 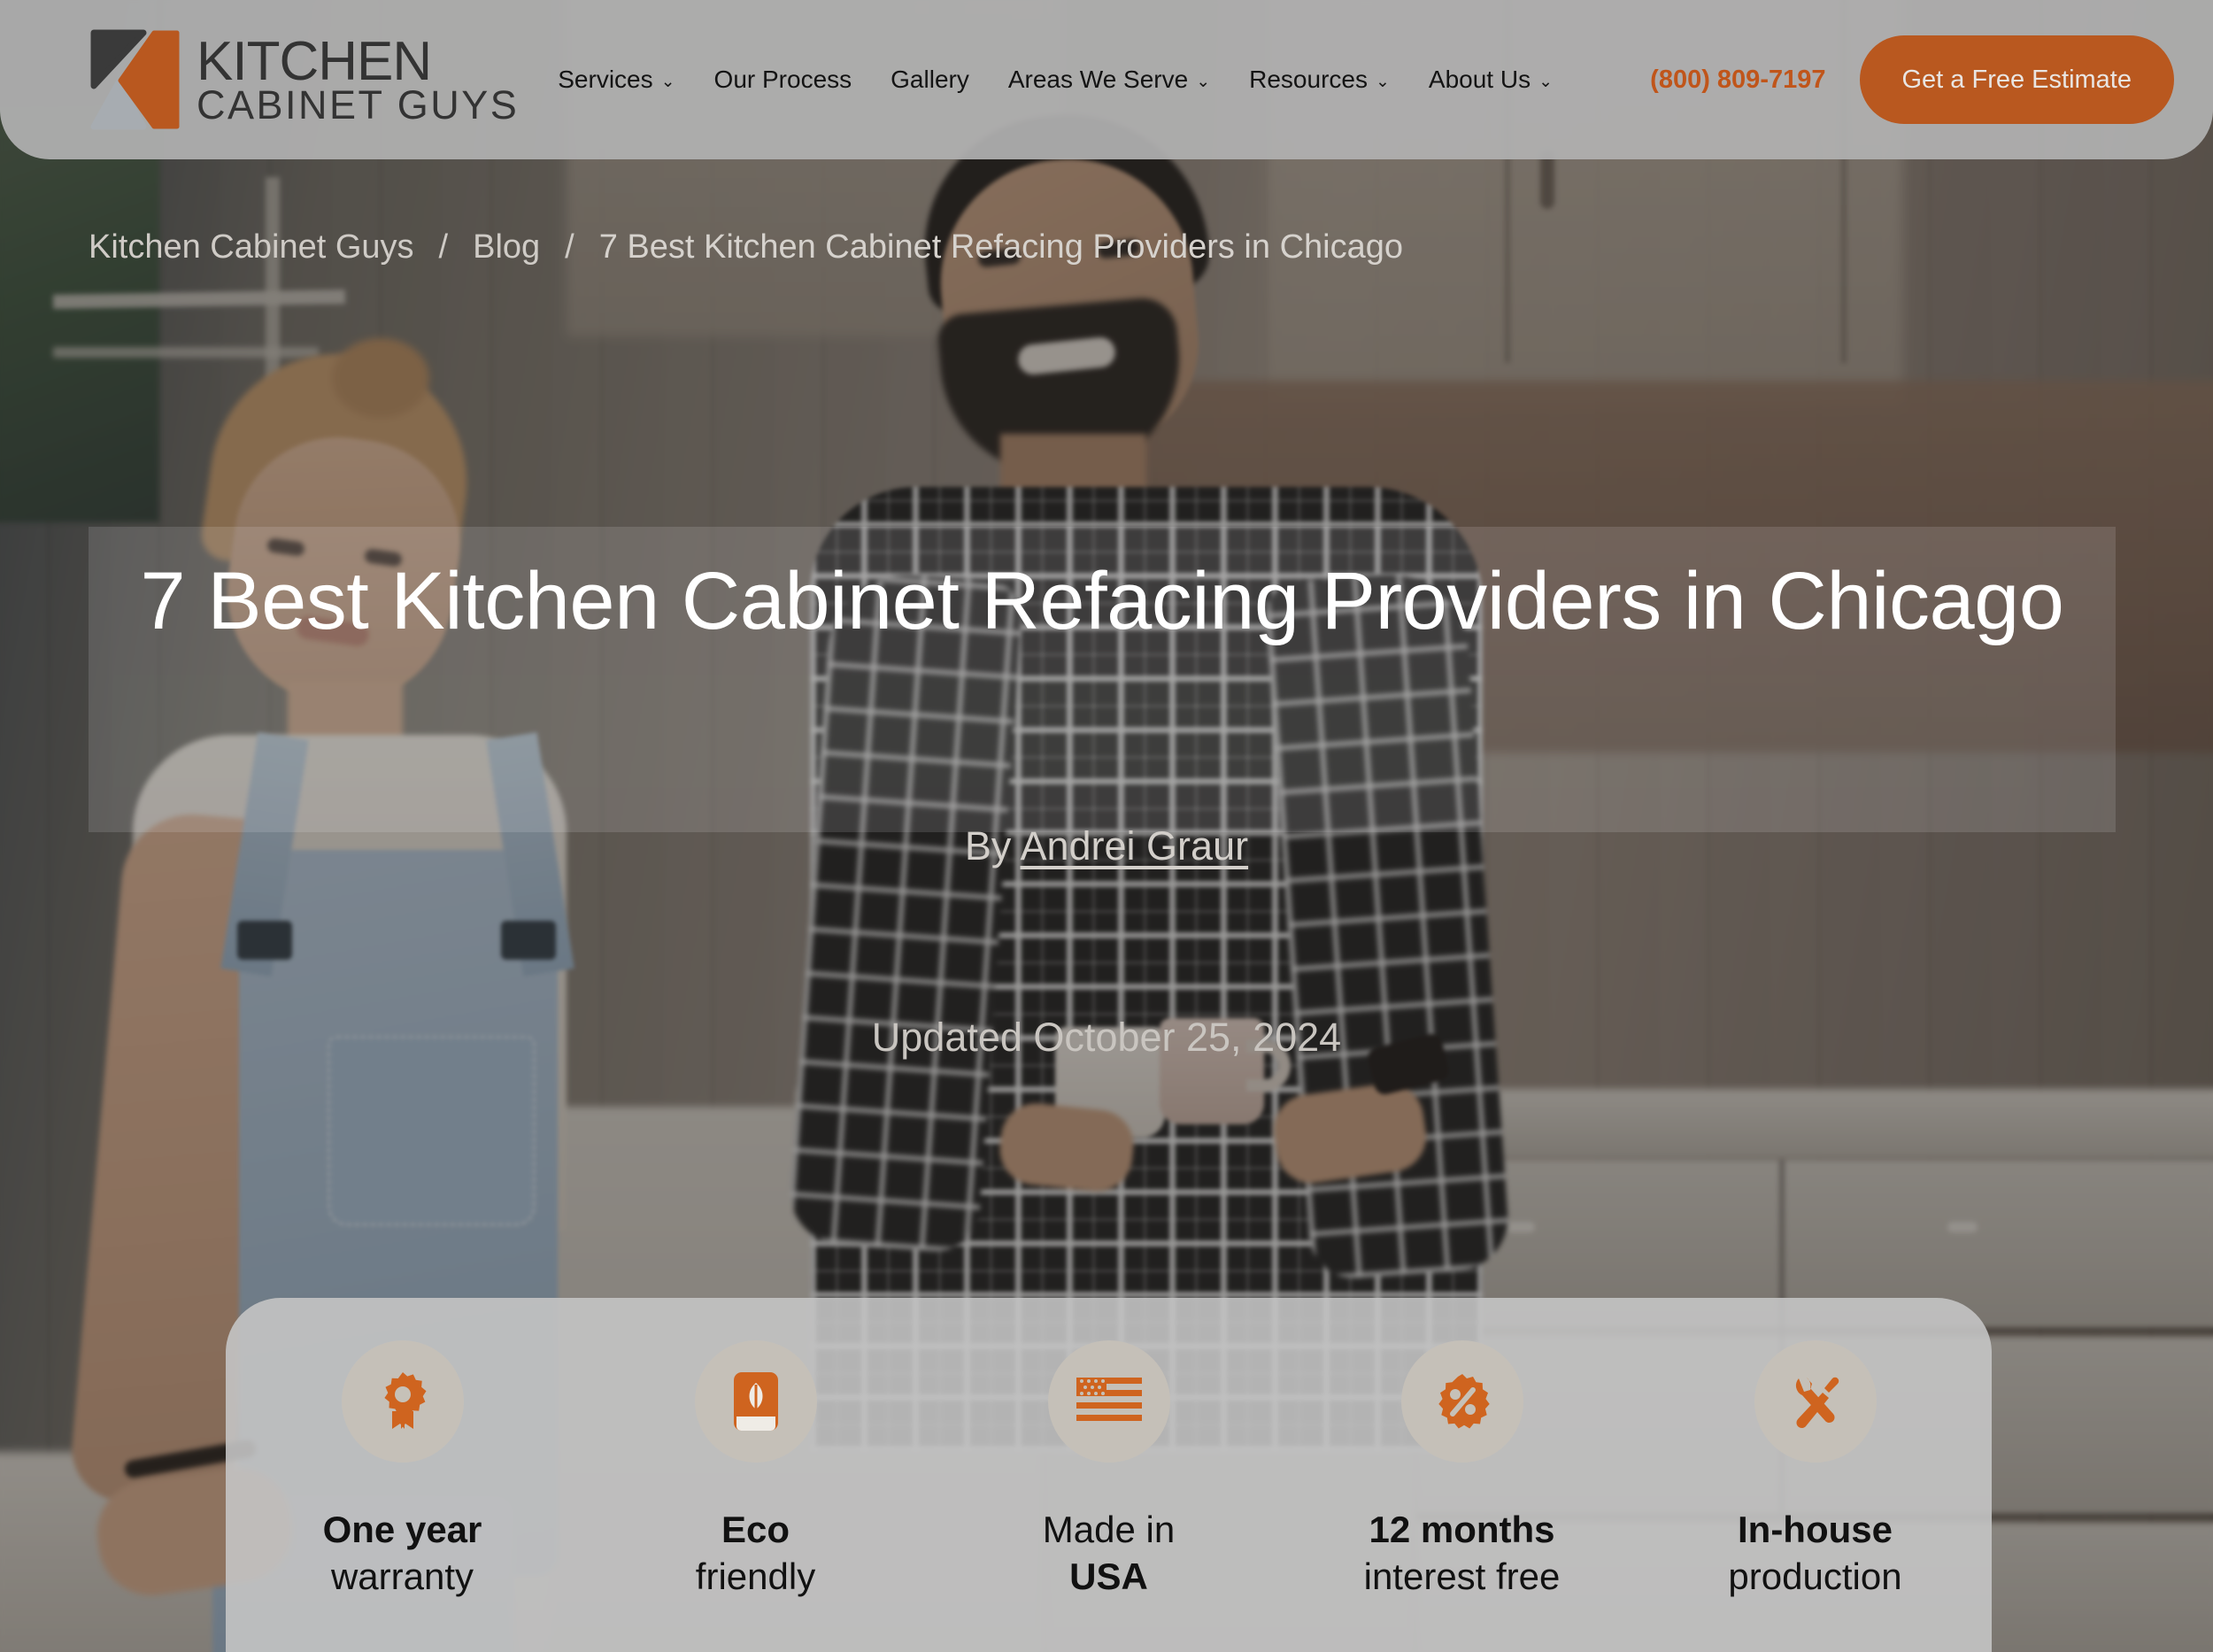 What do you see at coordinates (402, 1470) in the screenshot?
I see `badge-one-year-warranty: One year warranty` at bounding box center [402, 1470].